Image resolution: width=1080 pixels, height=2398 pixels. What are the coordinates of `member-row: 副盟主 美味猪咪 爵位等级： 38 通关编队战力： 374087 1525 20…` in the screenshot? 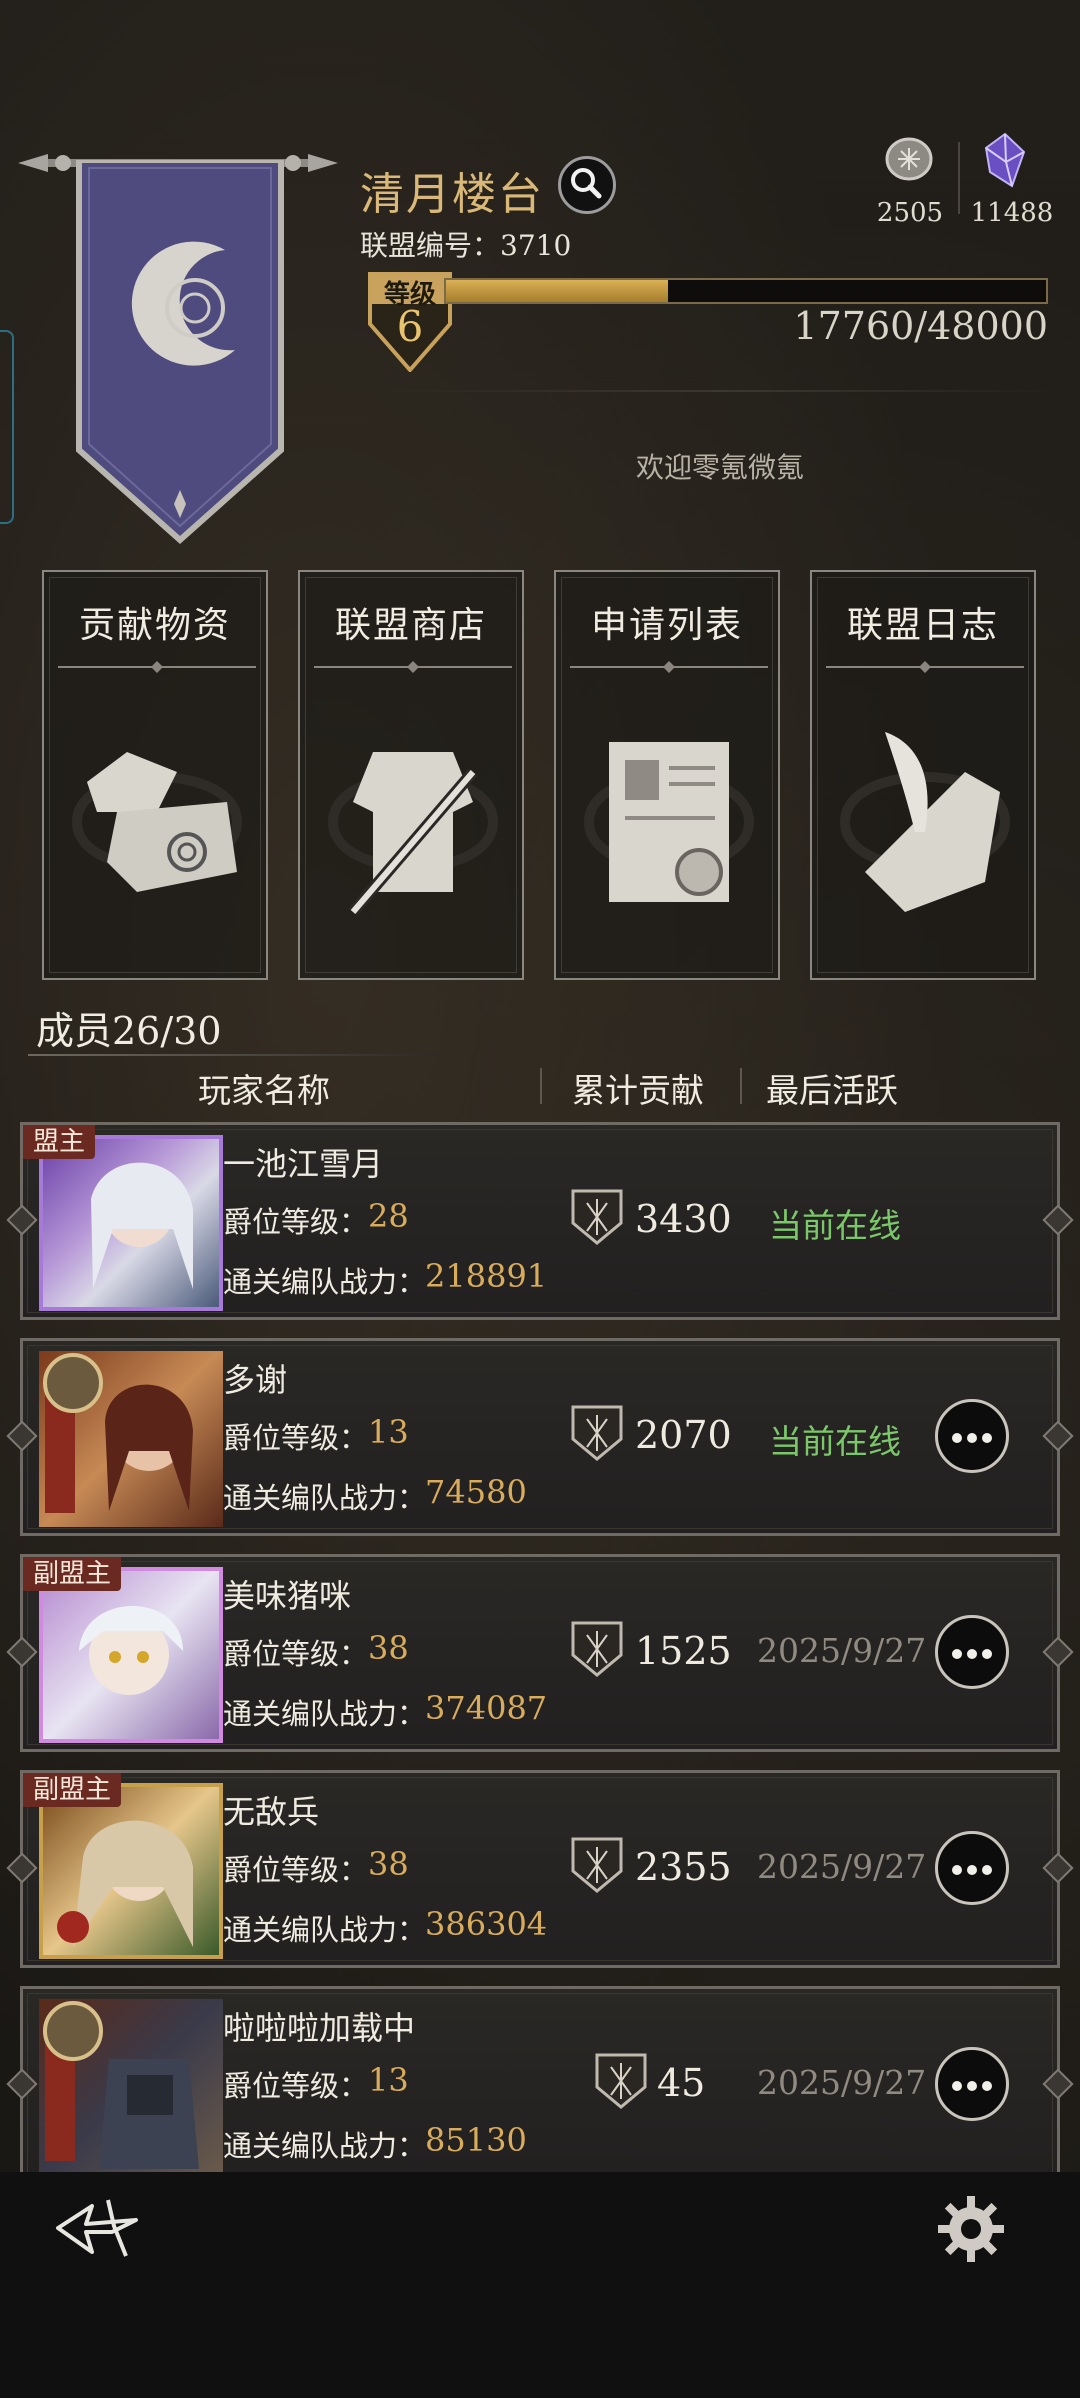 It's located at (540, 1653).